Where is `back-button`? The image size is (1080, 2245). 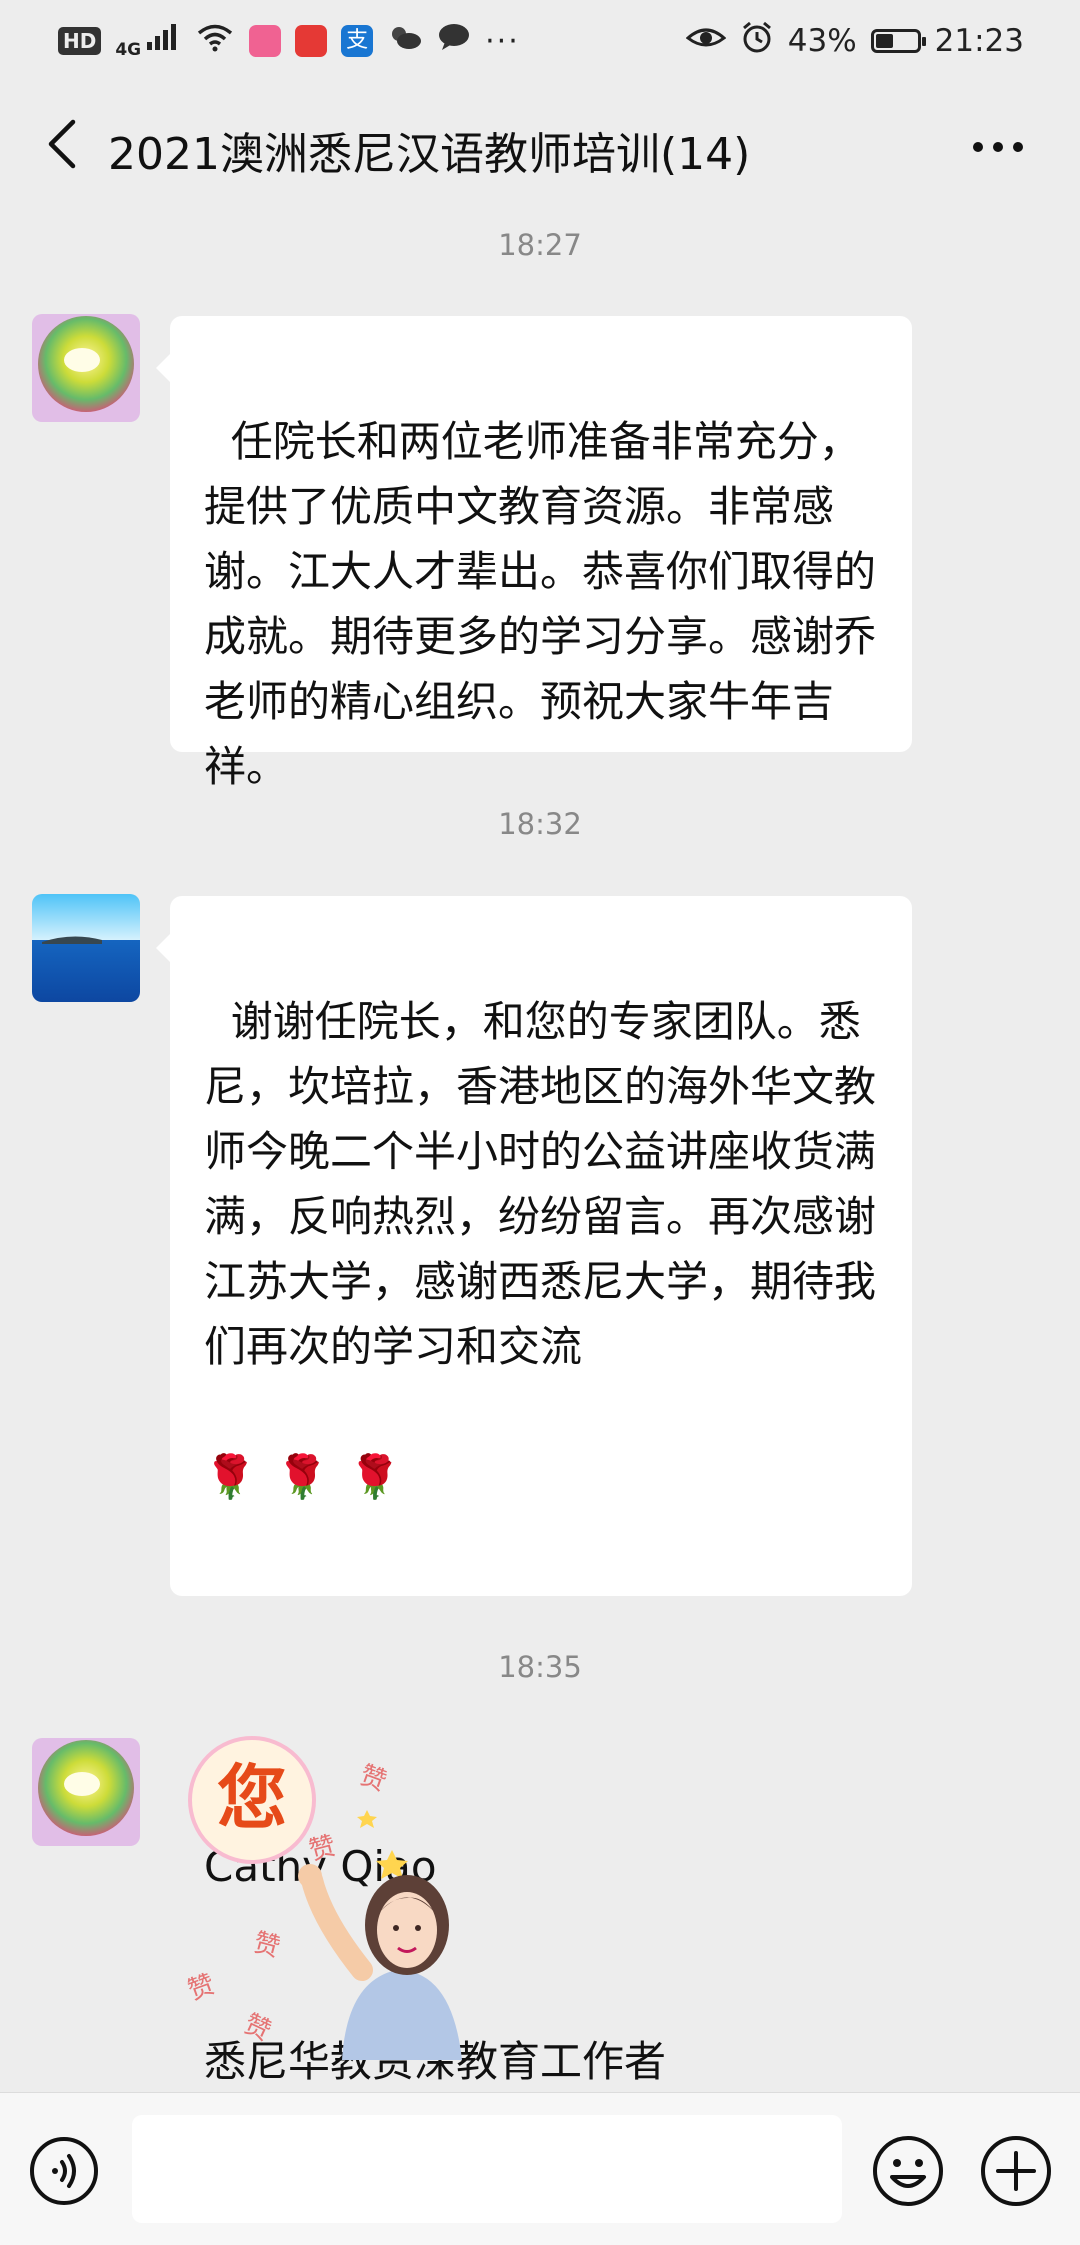
back-button is located at coordinates (62, 144).